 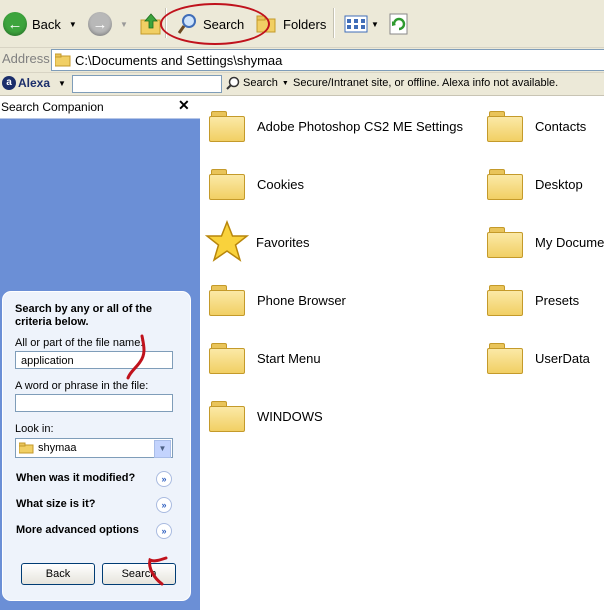 I want to click on folder-item: Phone Browser, so click(x=277, y=300).